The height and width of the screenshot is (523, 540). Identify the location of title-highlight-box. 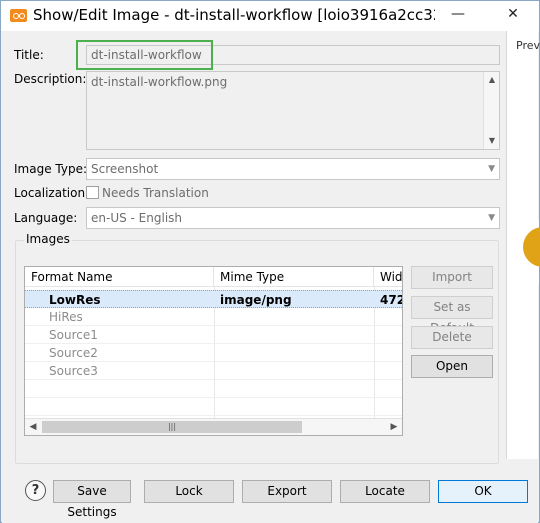
(144, 55).